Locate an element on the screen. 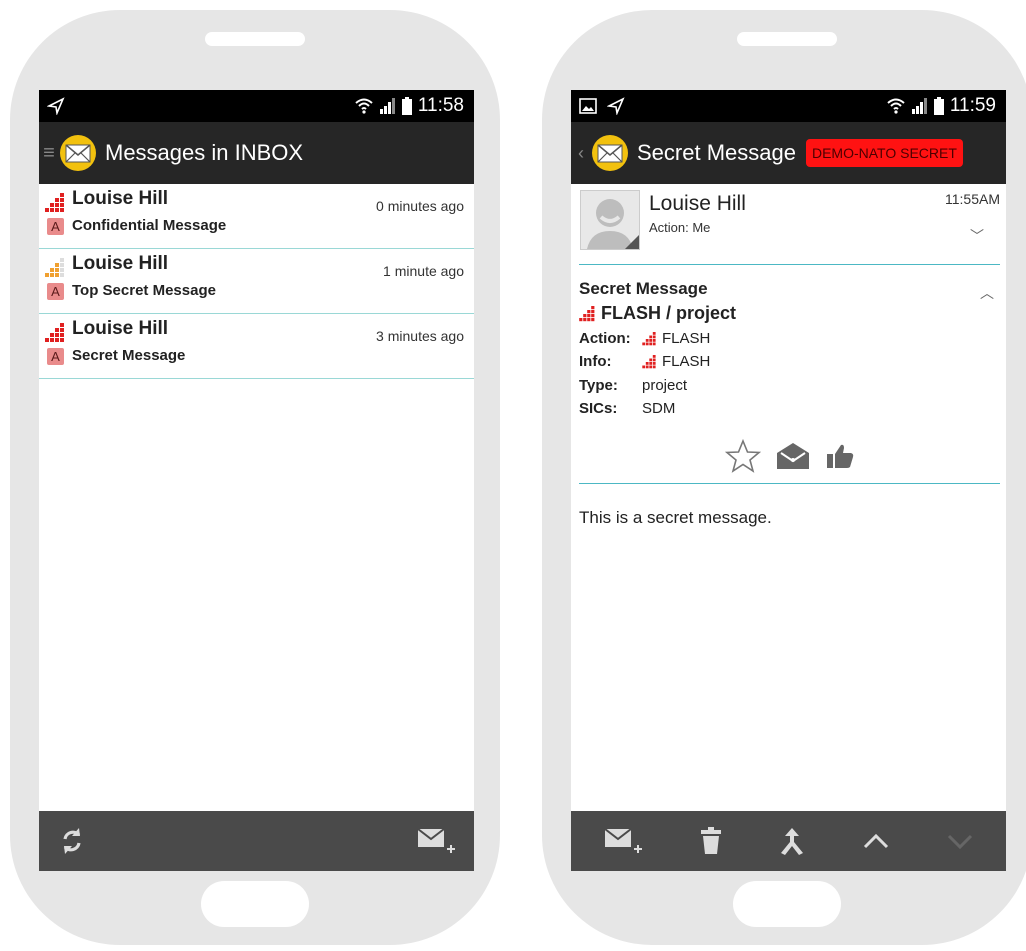  status-bar: 11:58 is located at coordinates (256, 106).